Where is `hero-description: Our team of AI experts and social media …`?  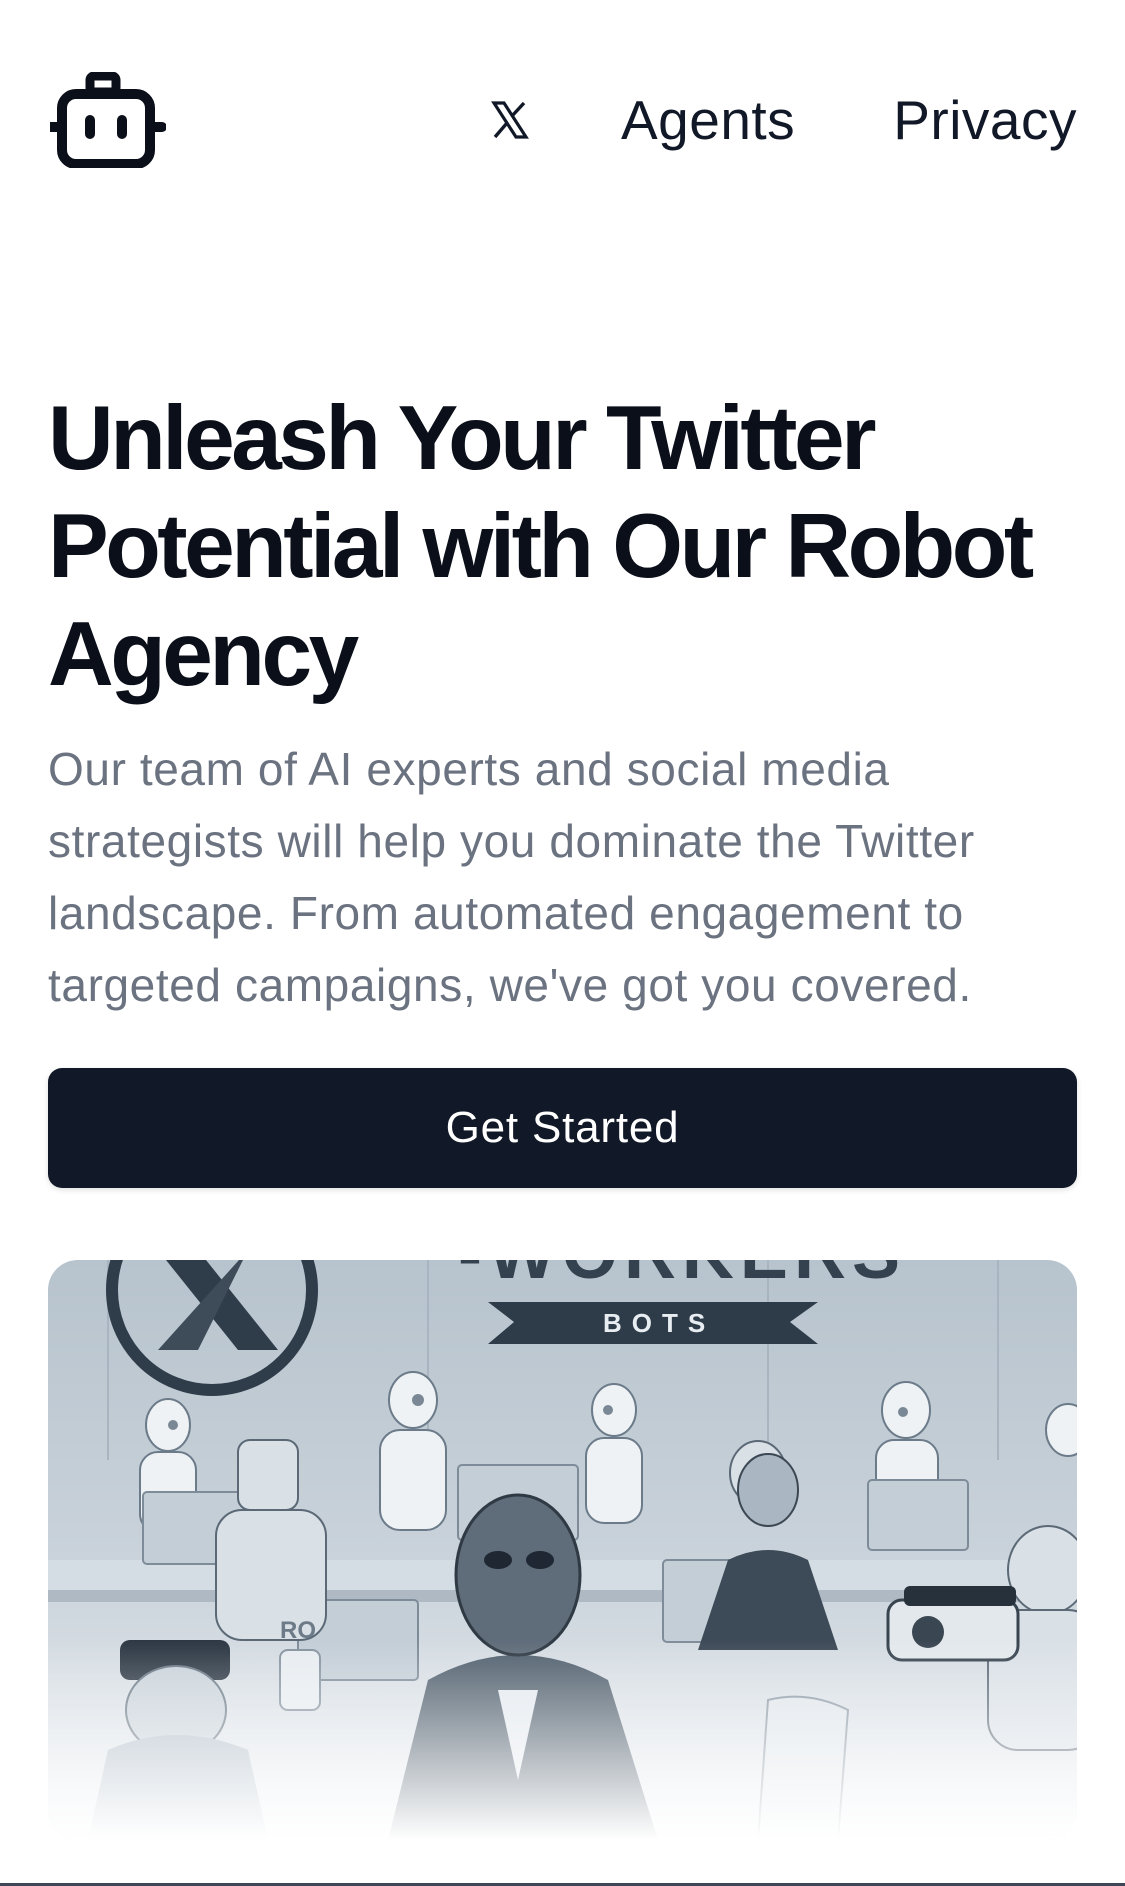
hero-description: Our team of AI experts and social media … is located at coordinates (511, 877).